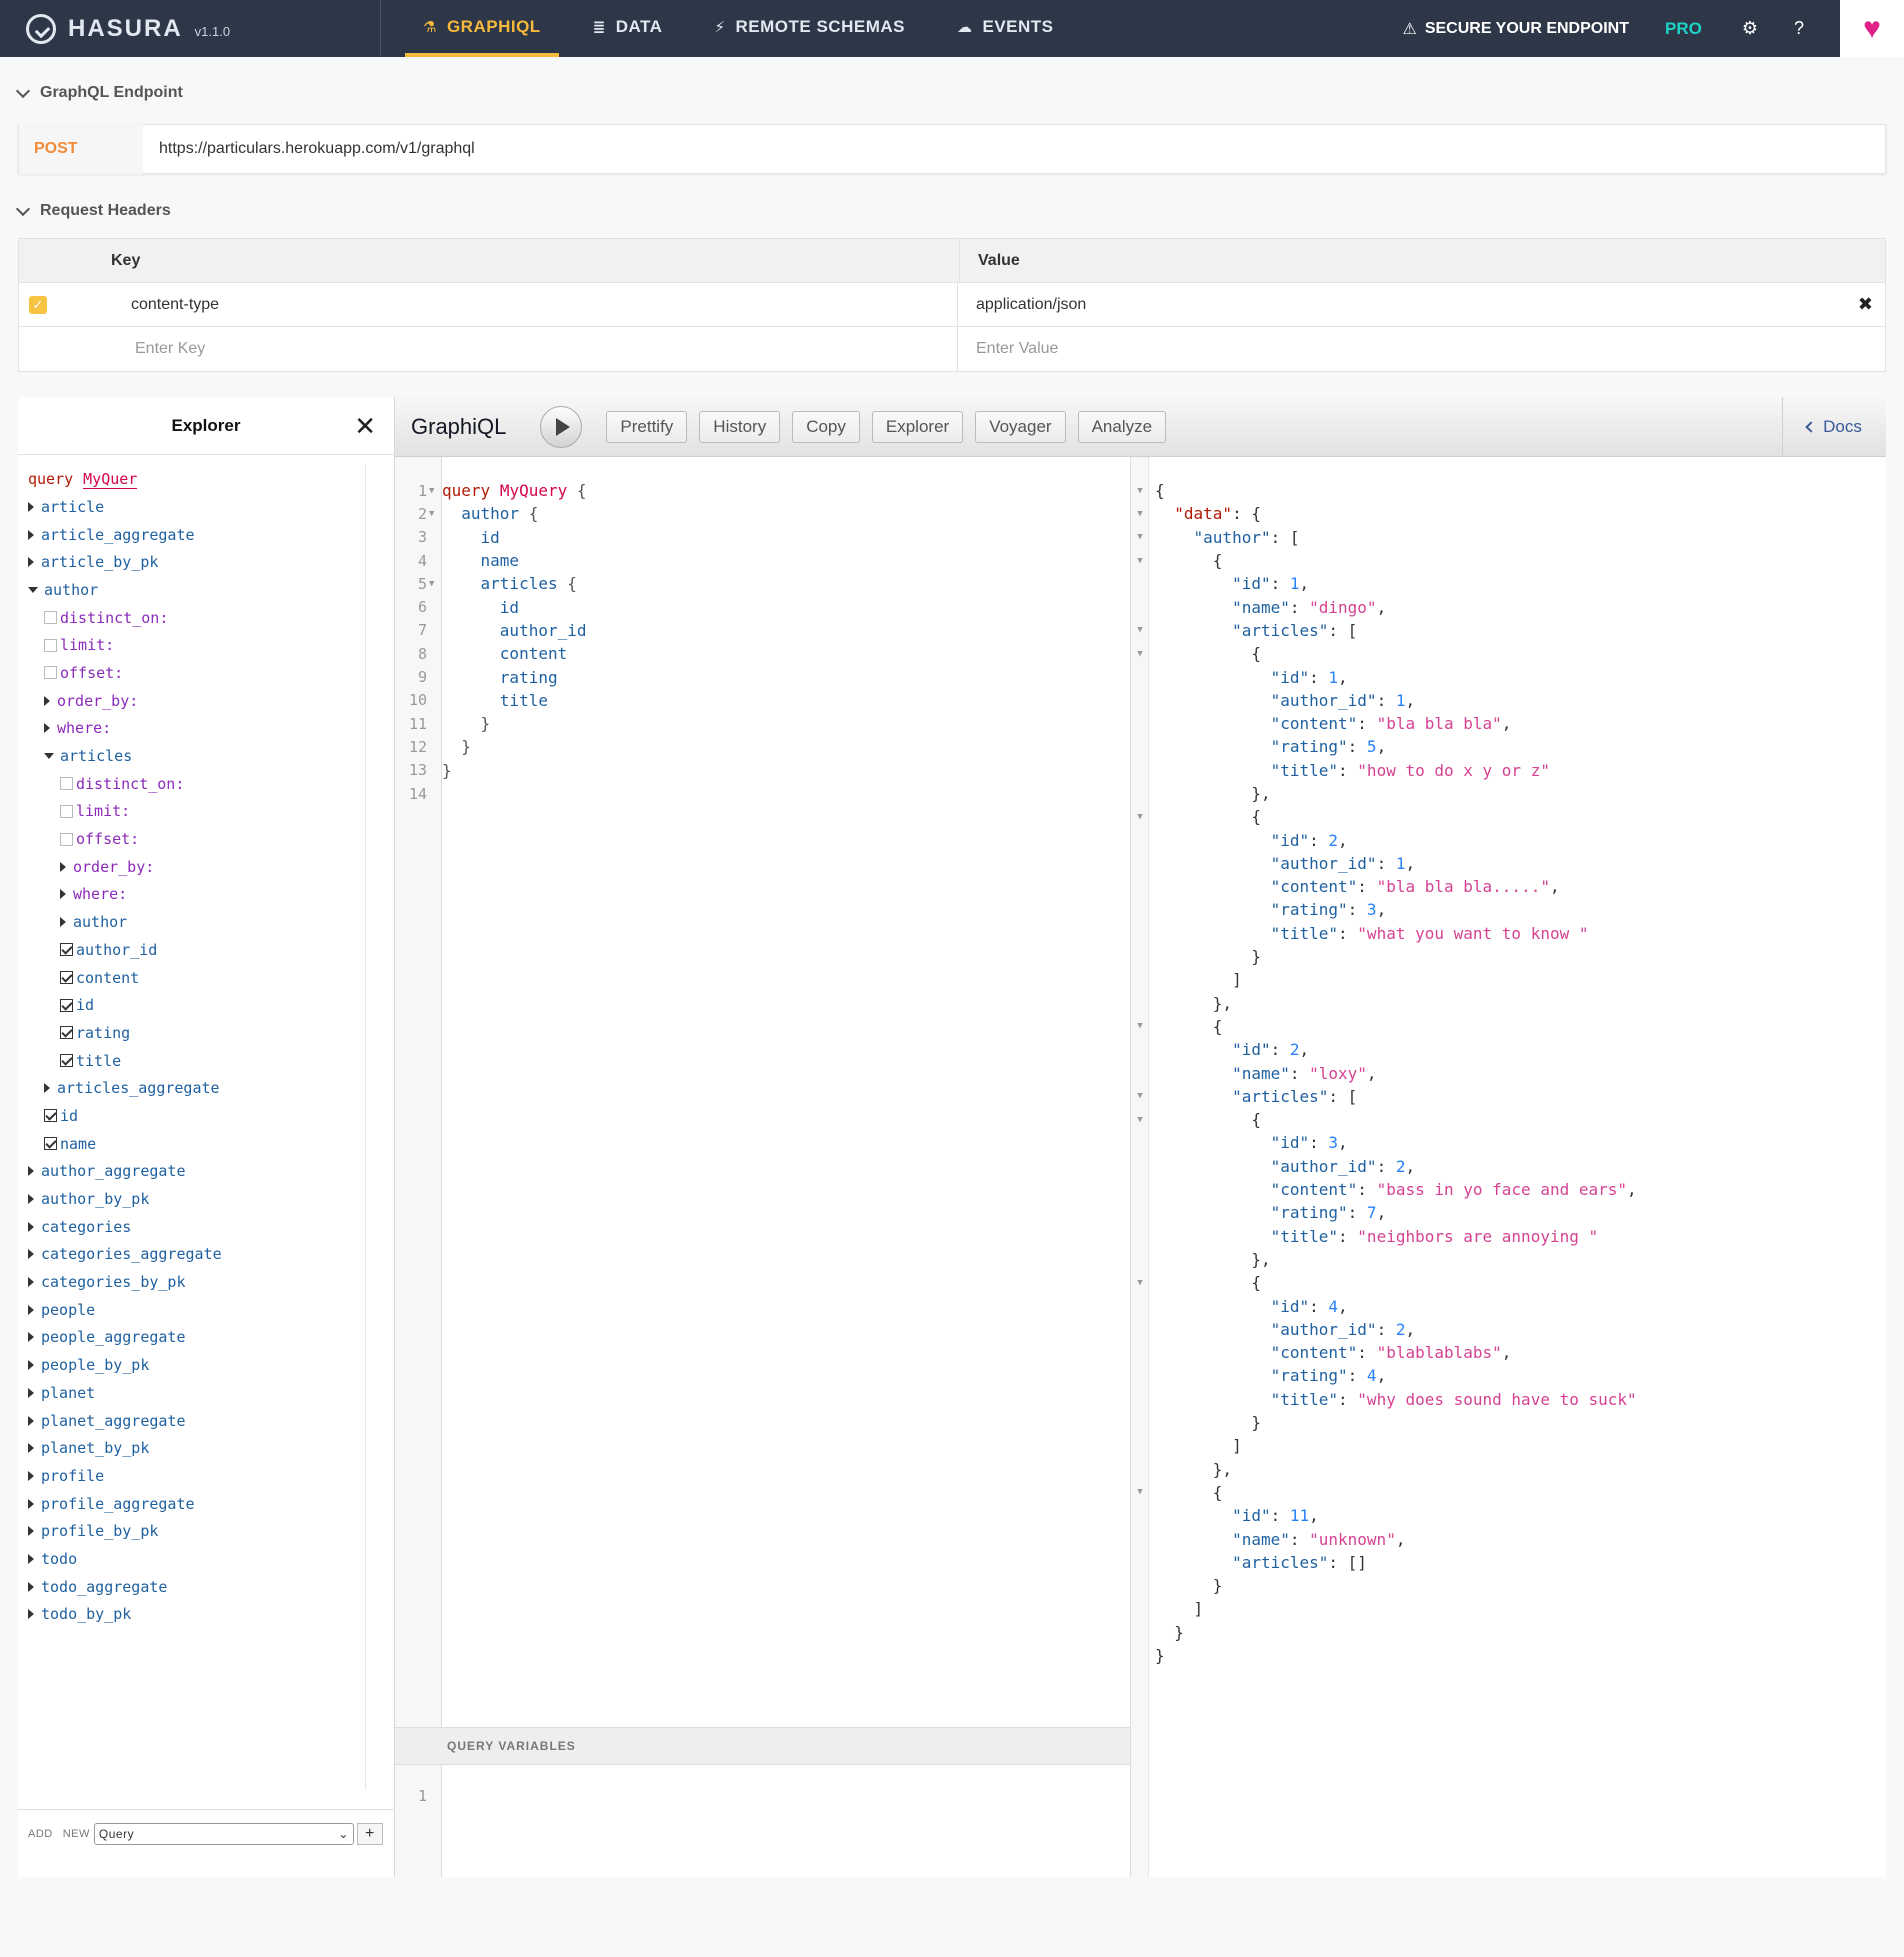 This screenshot has height=1957, width=1904. I want to click on tree-item: todo, so click(195, 1559).